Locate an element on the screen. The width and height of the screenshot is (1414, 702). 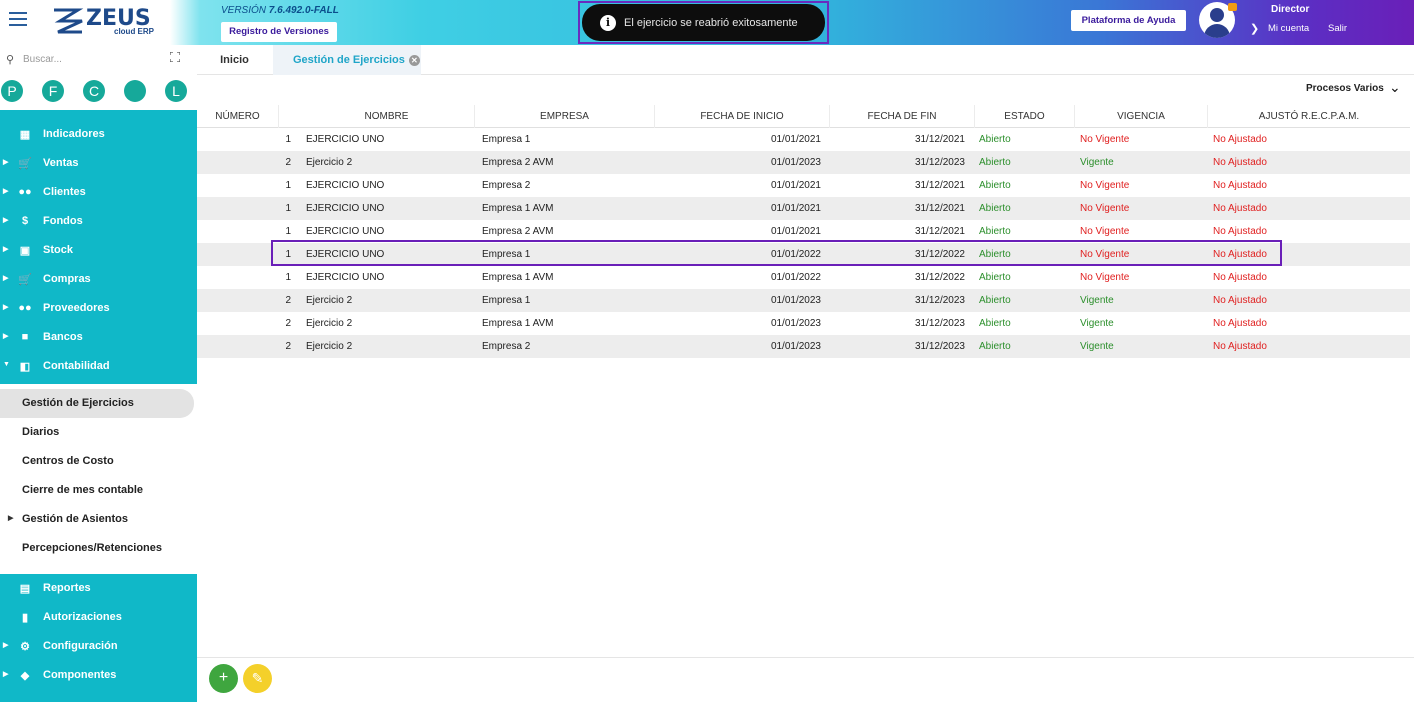
cart-icon: 🛒 is located at coordinates (25, 164).